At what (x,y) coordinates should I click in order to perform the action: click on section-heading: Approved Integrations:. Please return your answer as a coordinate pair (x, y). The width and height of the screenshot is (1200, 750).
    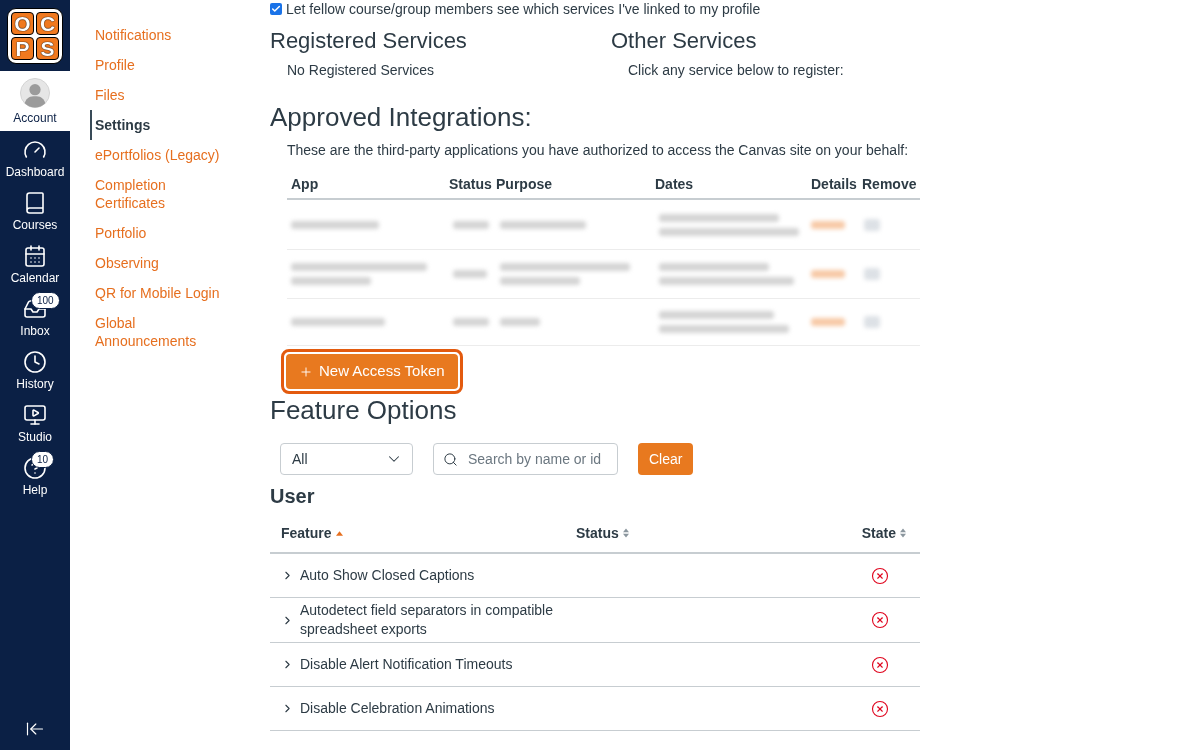
    Looking at the image, I should click on (401, 117).